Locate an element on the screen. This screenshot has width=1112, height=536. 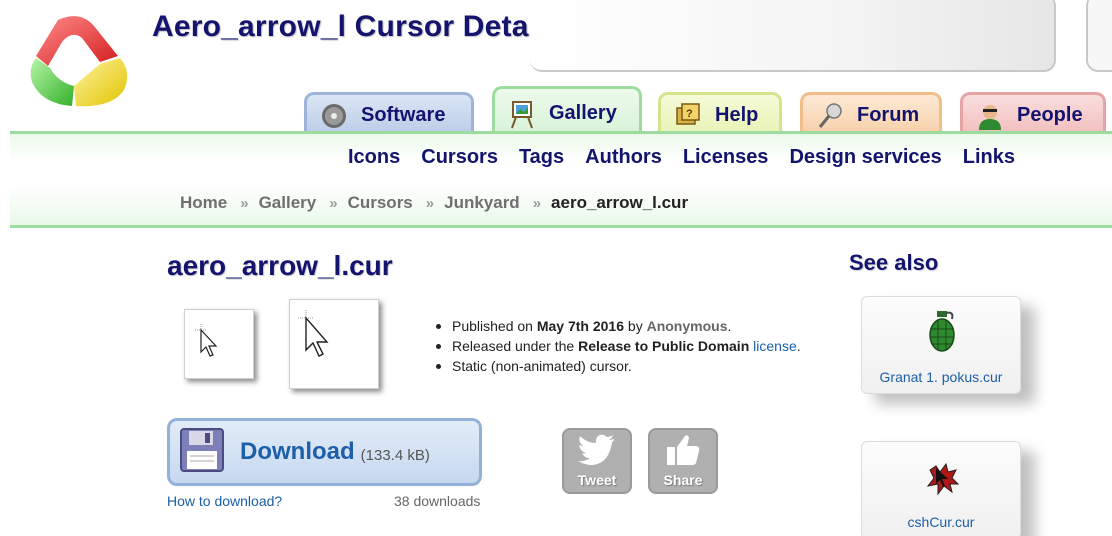
license-link: license is located at coordinates (775, 346).